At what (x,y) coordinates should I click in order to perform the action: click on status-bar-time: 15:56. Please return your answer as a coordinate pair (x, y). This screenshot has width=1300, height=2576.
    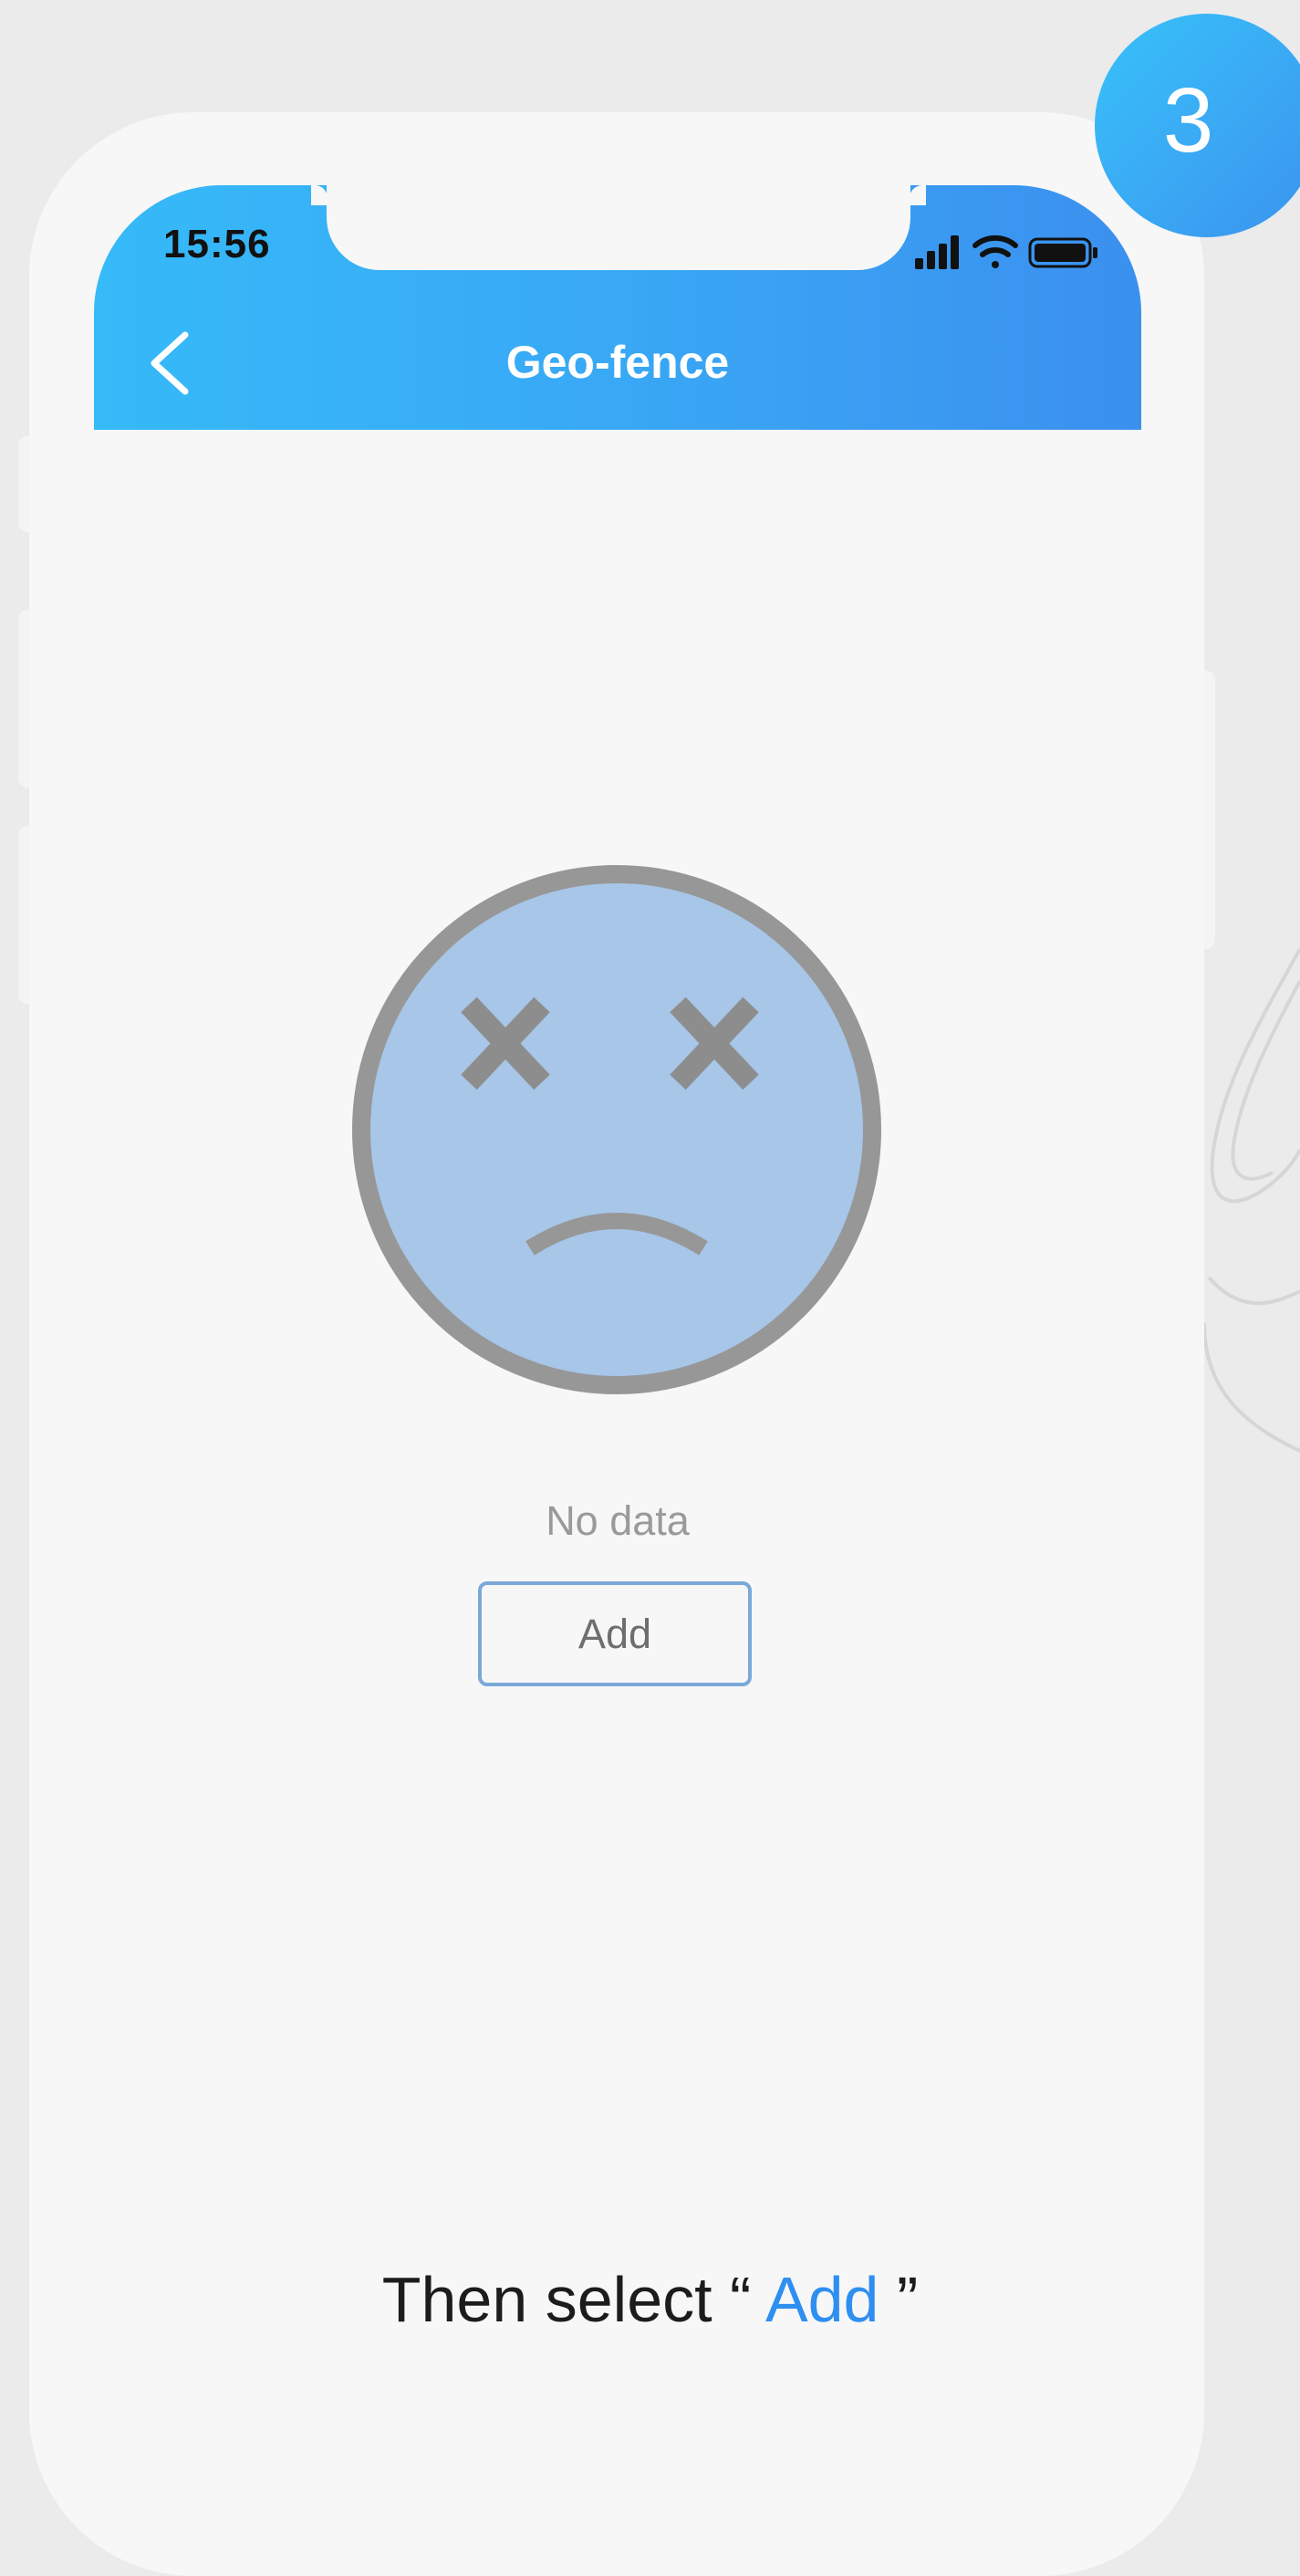
    Looking at the image, I should click on (217, 244).